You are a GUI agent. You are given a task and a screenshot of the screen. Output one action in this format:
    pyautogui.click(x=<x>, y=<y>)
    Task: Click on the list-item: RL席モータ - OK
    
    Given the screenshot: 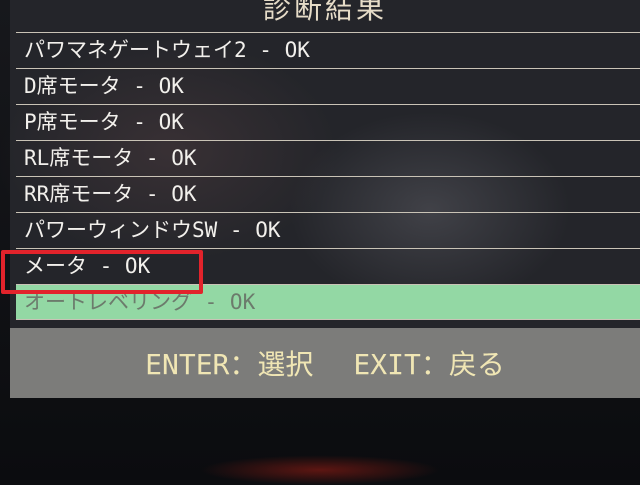 What is the action you would take?
    pyautogui.click(x=328, y=158)
    